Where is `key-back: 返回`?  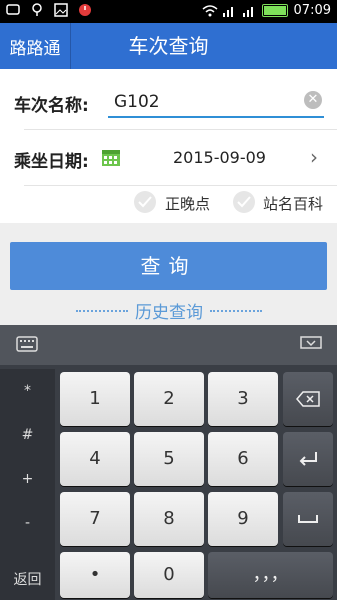
key-back: 返回 is located at coordinates (27, 579).